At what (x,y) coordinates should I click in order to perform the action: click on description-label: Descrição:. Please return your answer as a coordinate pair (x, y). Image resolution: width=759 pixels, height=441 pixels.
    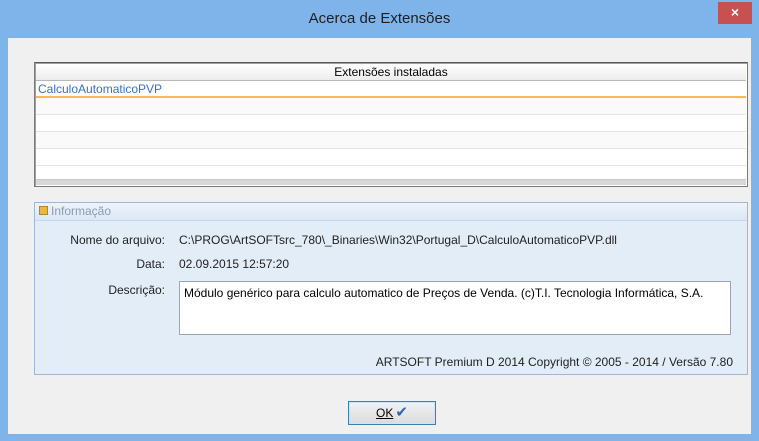
    Looking at the image, I should click on (136, 290).